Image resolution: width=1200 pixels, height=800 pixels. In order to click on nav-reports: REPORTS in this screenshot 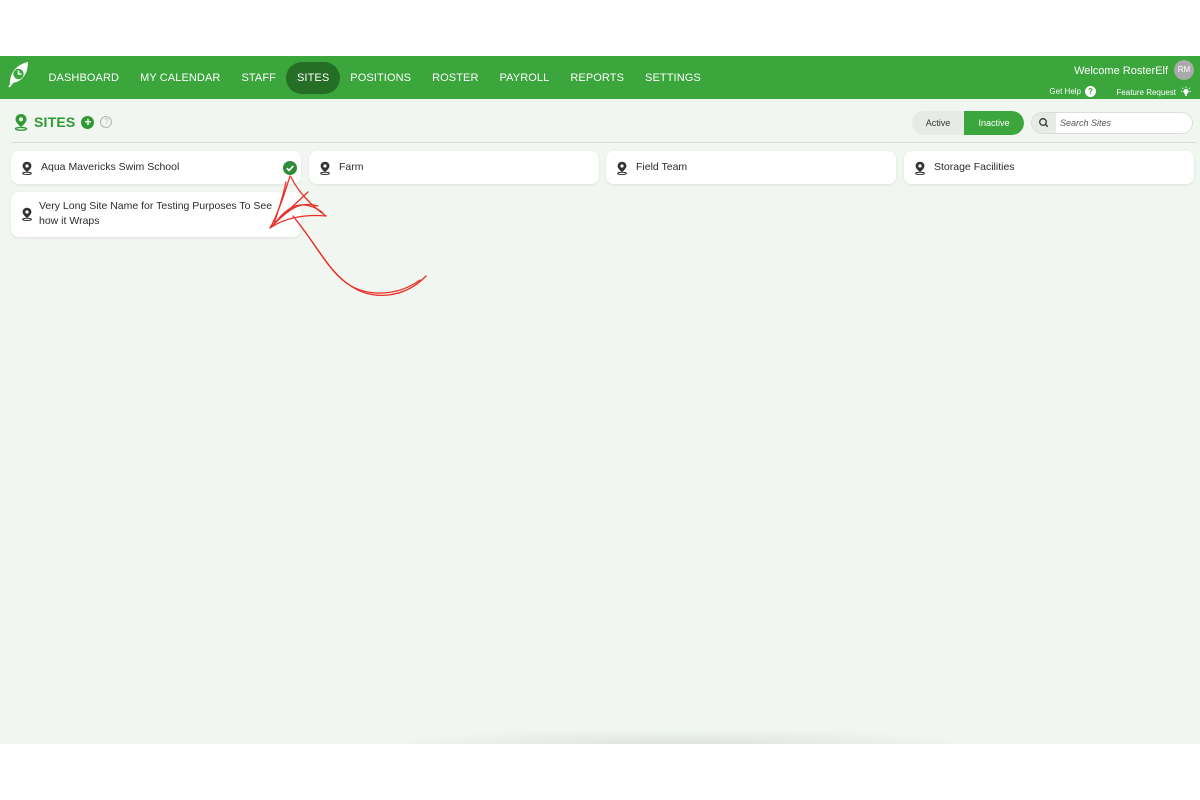, I will do `click(597, 78)`.